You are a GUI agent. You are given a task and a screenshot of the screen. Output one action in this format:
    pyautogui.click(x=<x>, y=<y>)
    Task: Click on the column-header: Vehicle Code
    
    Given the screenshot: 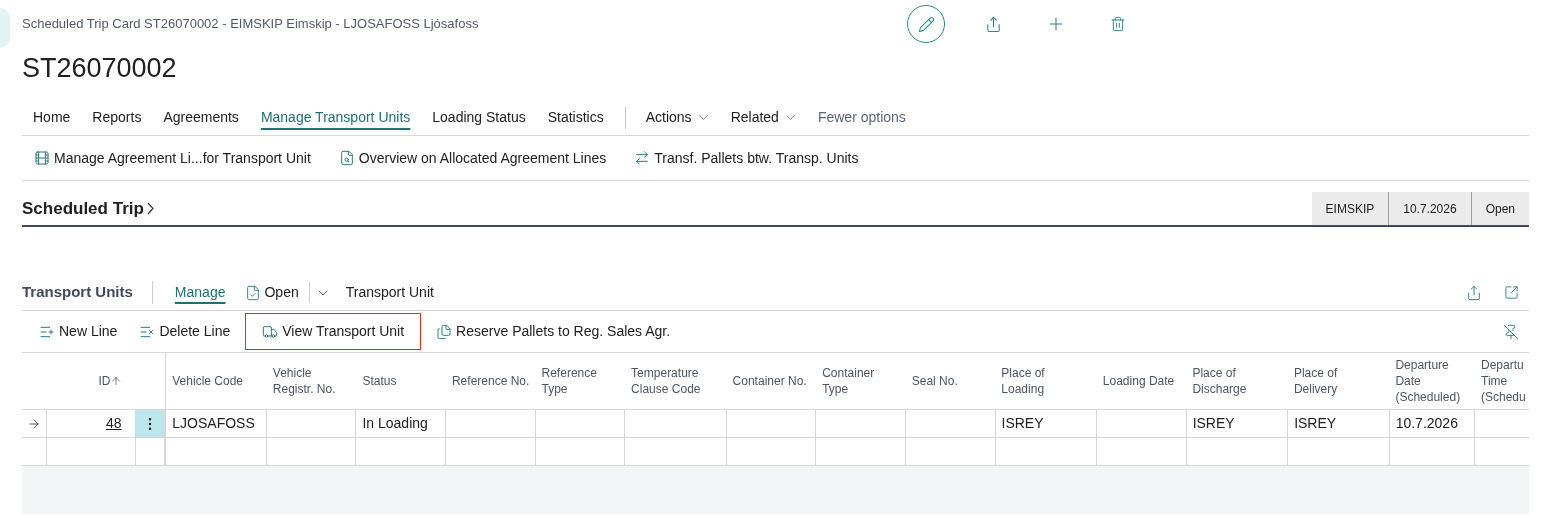 What is the action you would take?
    pyautogui.click(x=207, y=381)
    